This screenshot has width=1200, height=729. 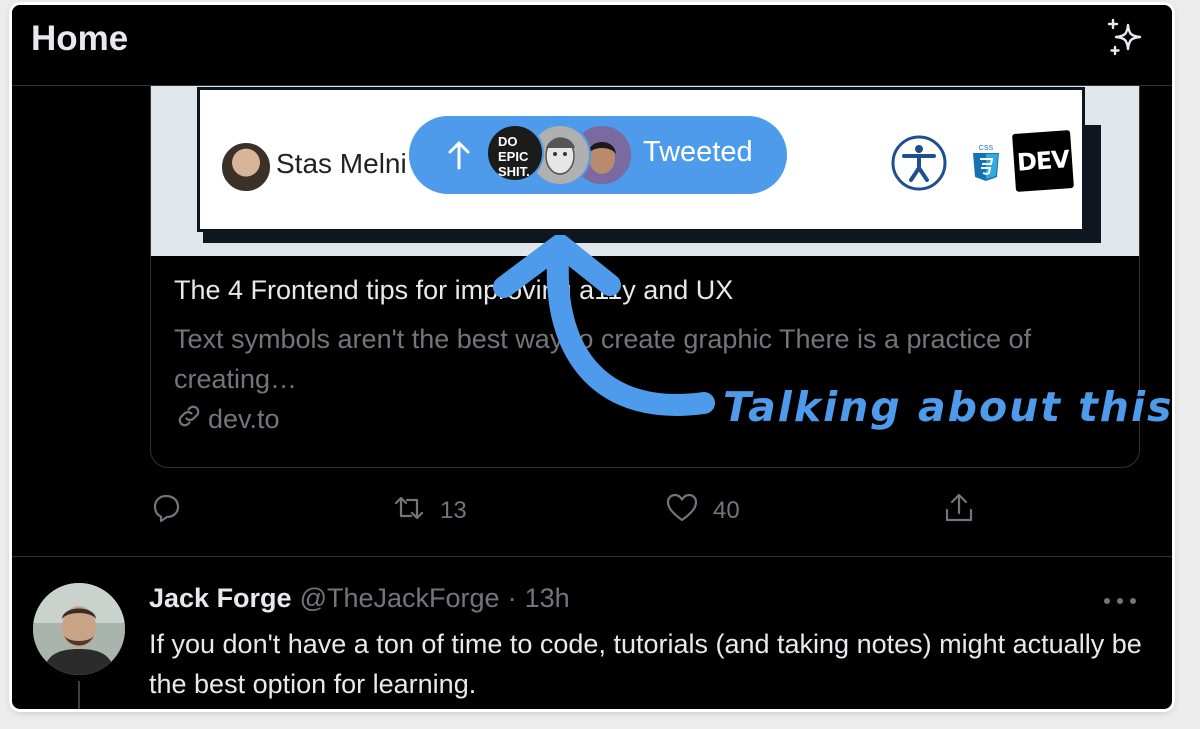 I want to click on annotation-arrow-icon, so click(x=604, y=325).